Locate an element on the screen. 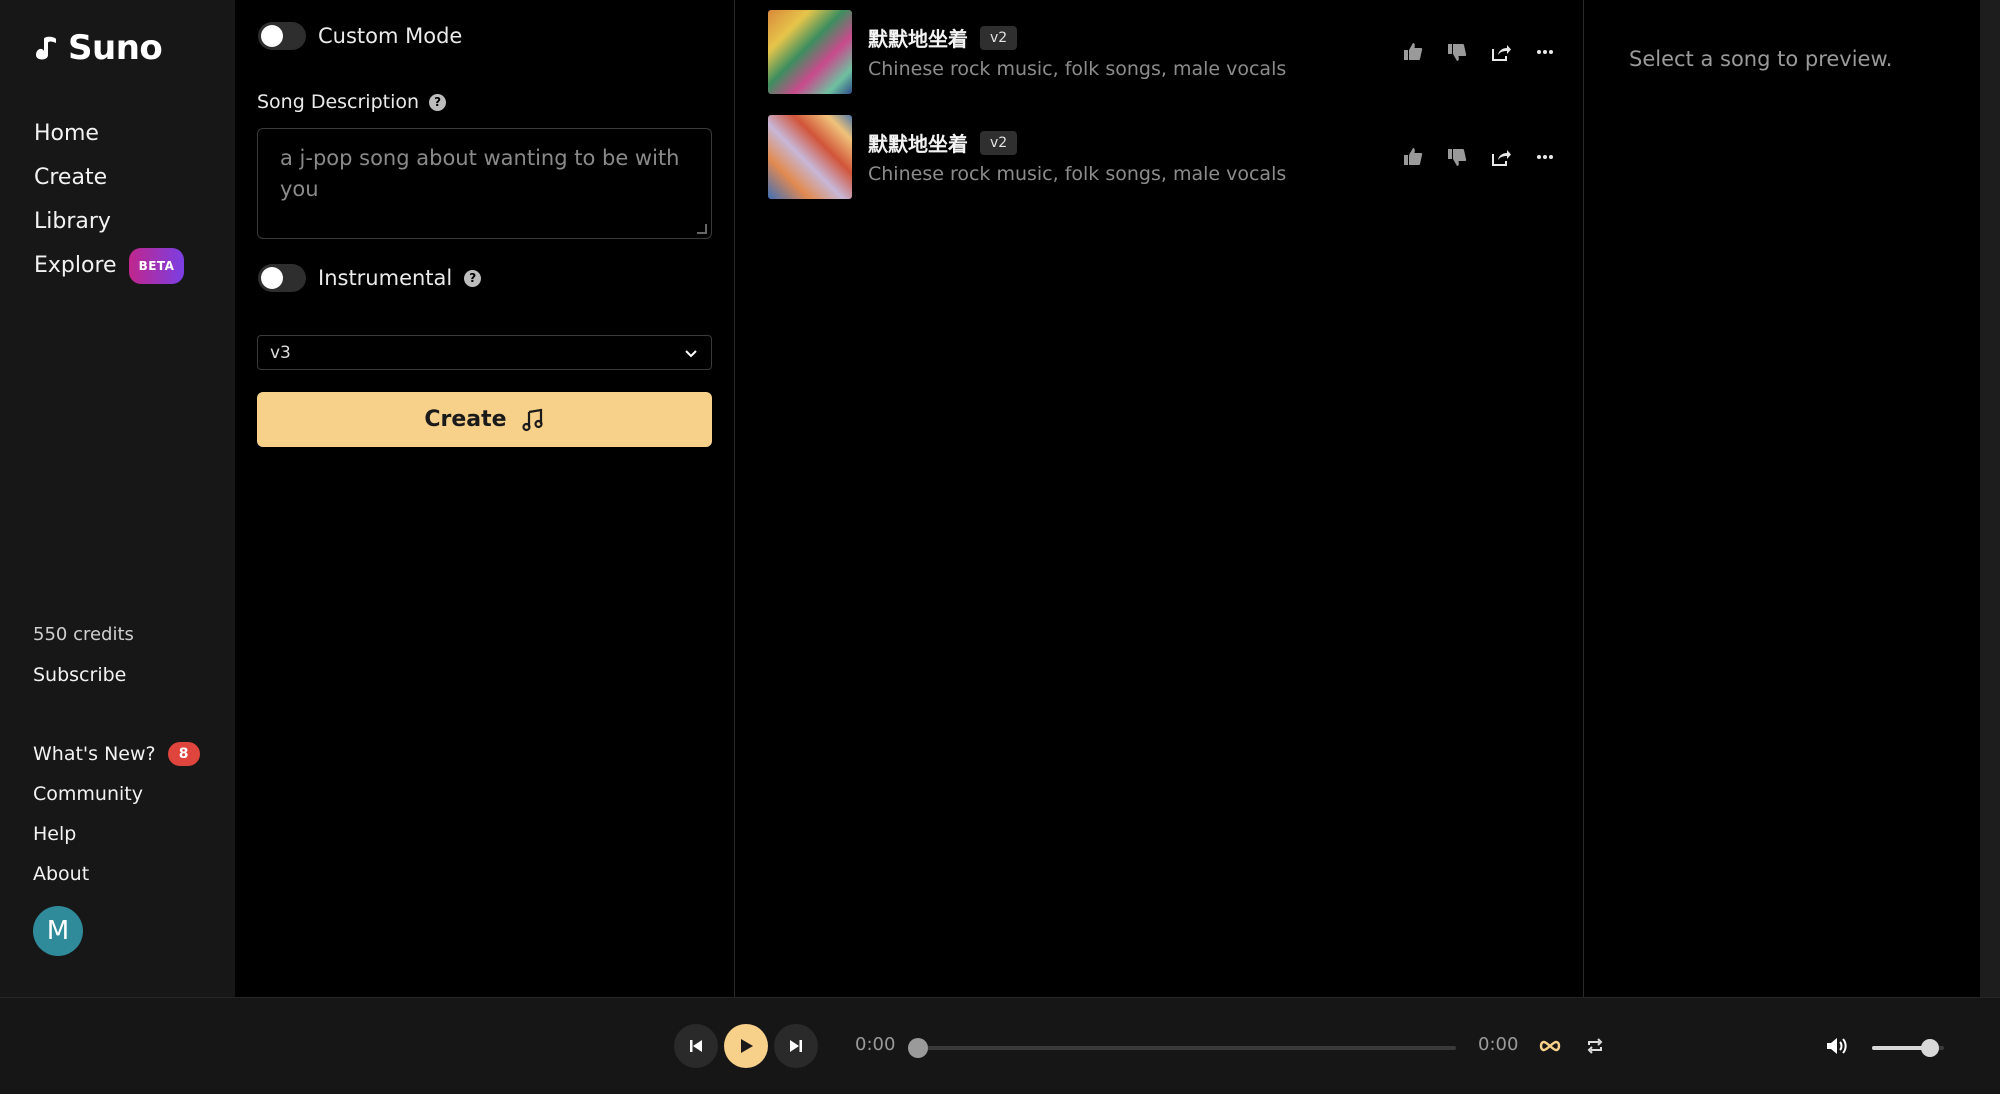 The image size is (2000, 1094). nav-home-label: Home is located at coordinates (66, 133).